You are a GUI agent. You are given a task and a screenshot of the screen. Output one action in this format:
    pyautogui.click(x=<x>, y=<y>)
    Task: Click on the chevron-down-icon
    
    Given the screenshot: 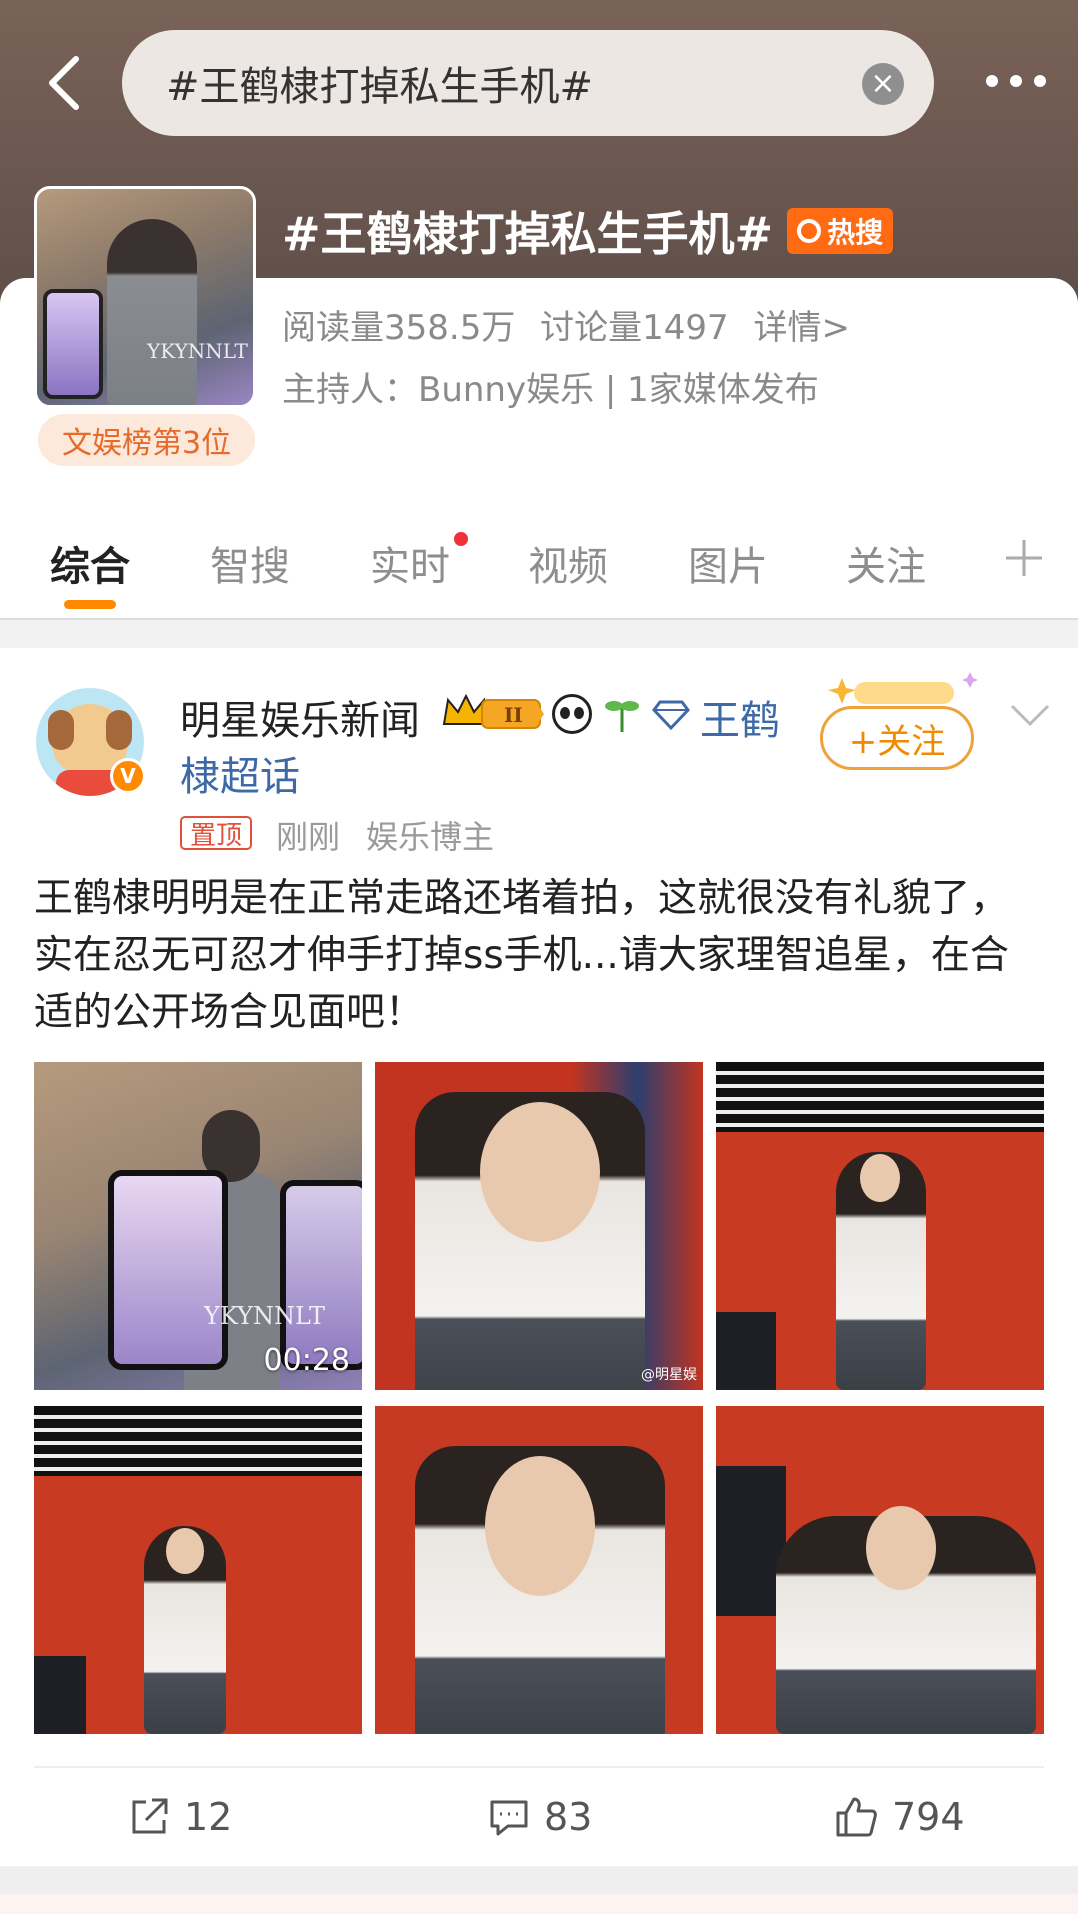 What is the action you would take?
    pyautogui.click(x=1030, y=715)
    